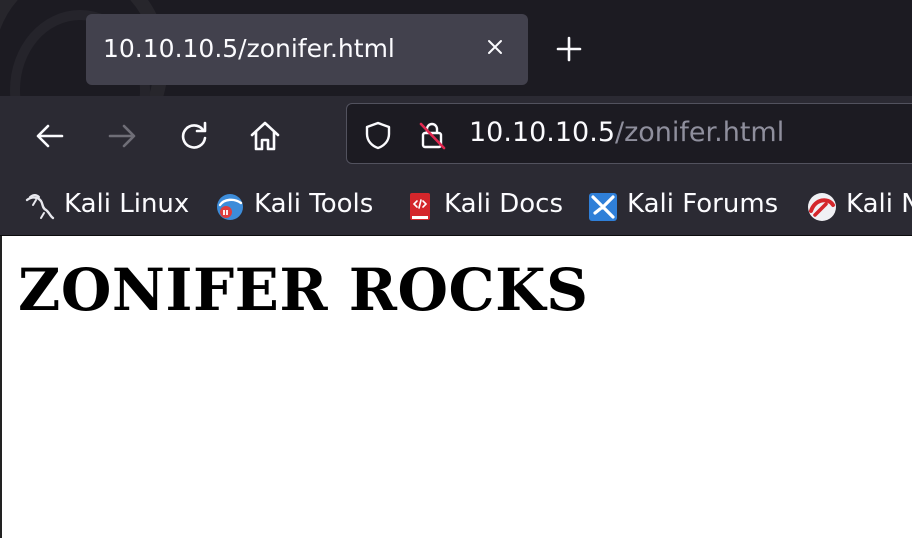 This screenshot has height=538, width=912. I want to click on kali-tools-icon, so click(230, 207).